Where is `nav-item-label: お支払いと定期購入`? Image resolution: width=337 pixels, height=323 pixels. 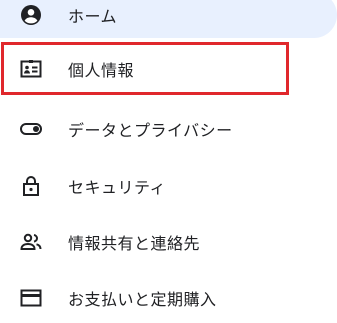
nav-item-label: お支払いと定期購入 is located at coordinates (142, 299).